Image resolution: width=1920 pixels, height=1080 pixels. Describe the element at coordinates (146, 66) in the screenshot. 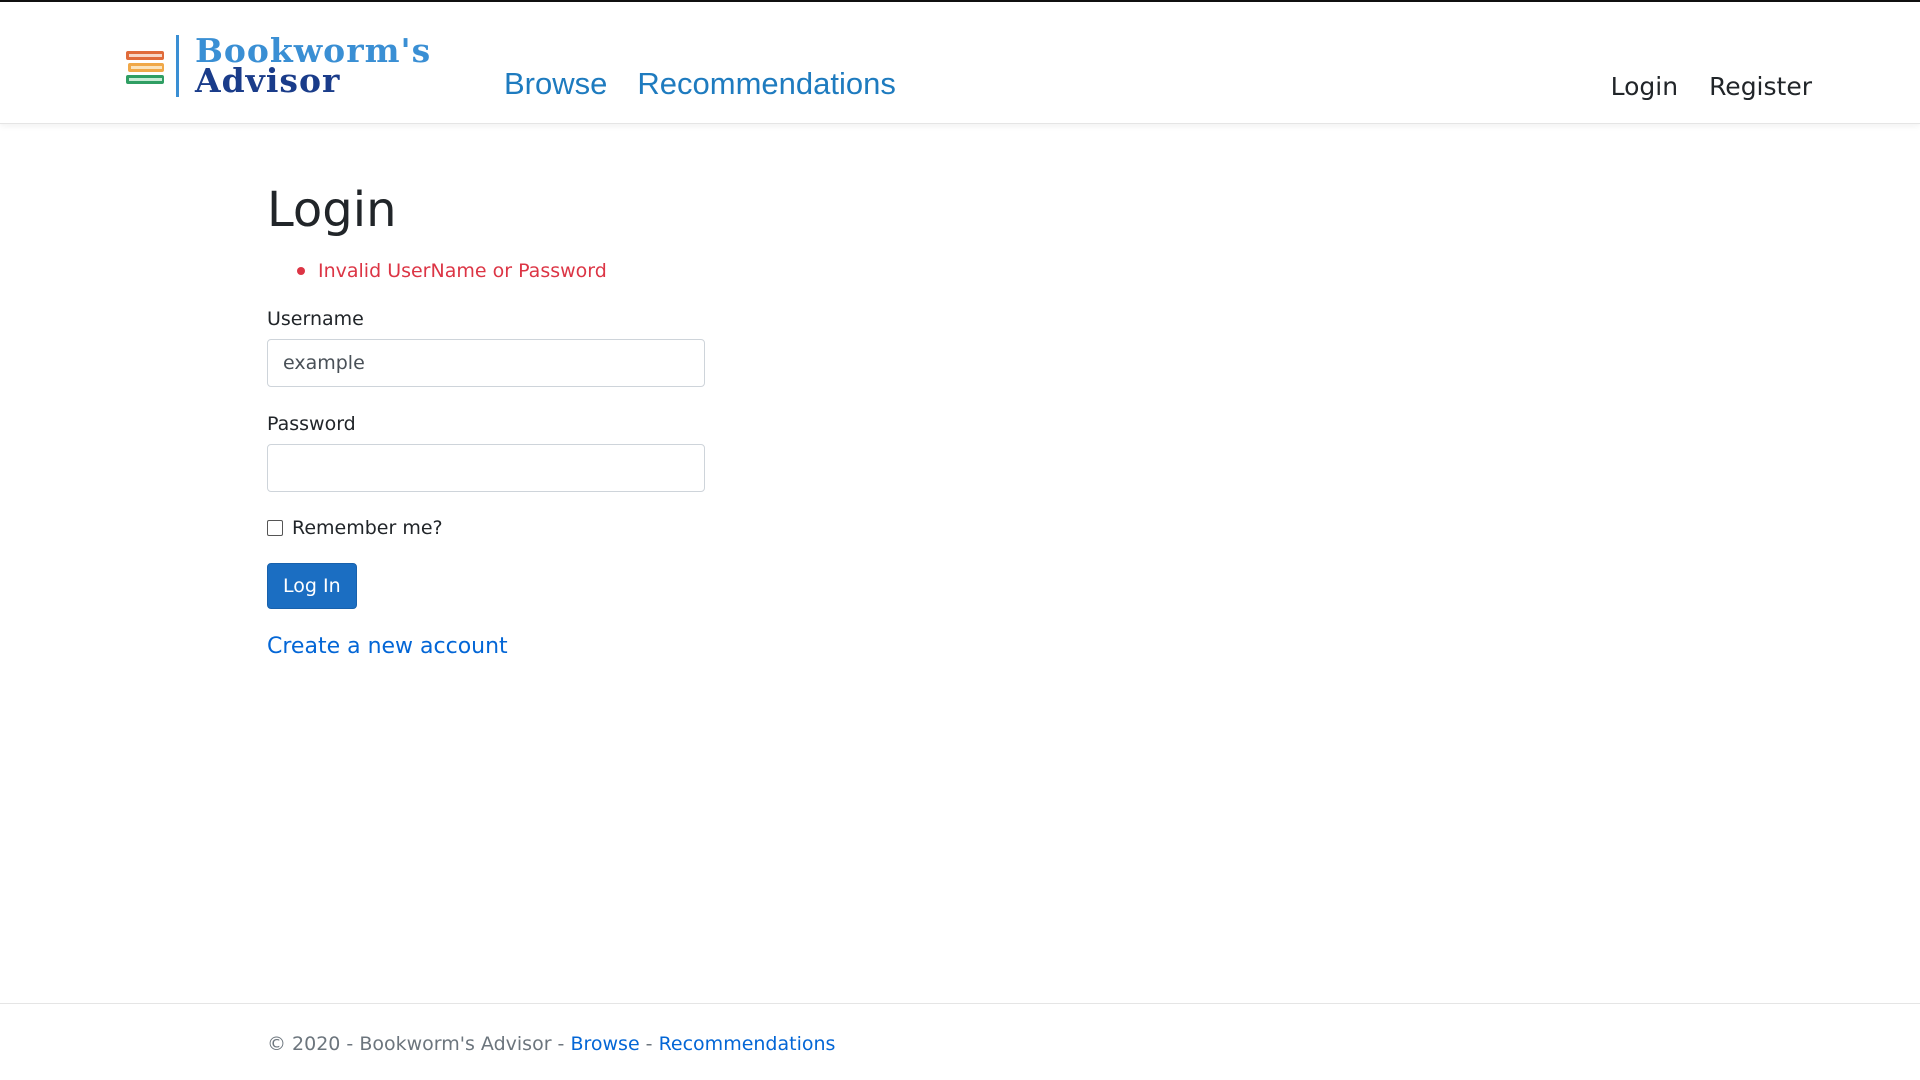

I see `books-icon` at that location.